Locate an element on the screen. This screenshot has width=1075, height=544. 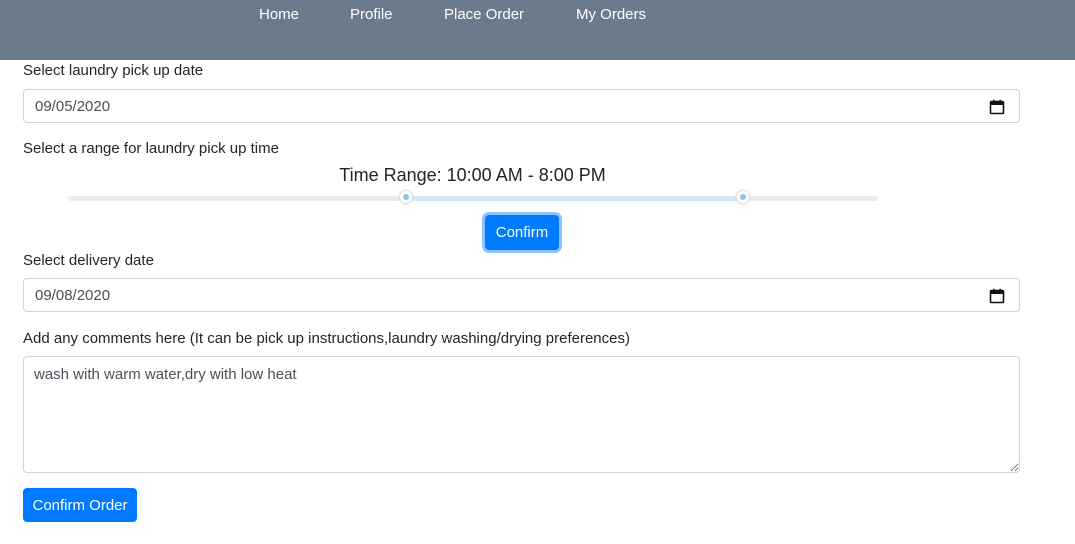
time-range-label: Select a range for laundry pick up time is located at coordinates (151, 148).